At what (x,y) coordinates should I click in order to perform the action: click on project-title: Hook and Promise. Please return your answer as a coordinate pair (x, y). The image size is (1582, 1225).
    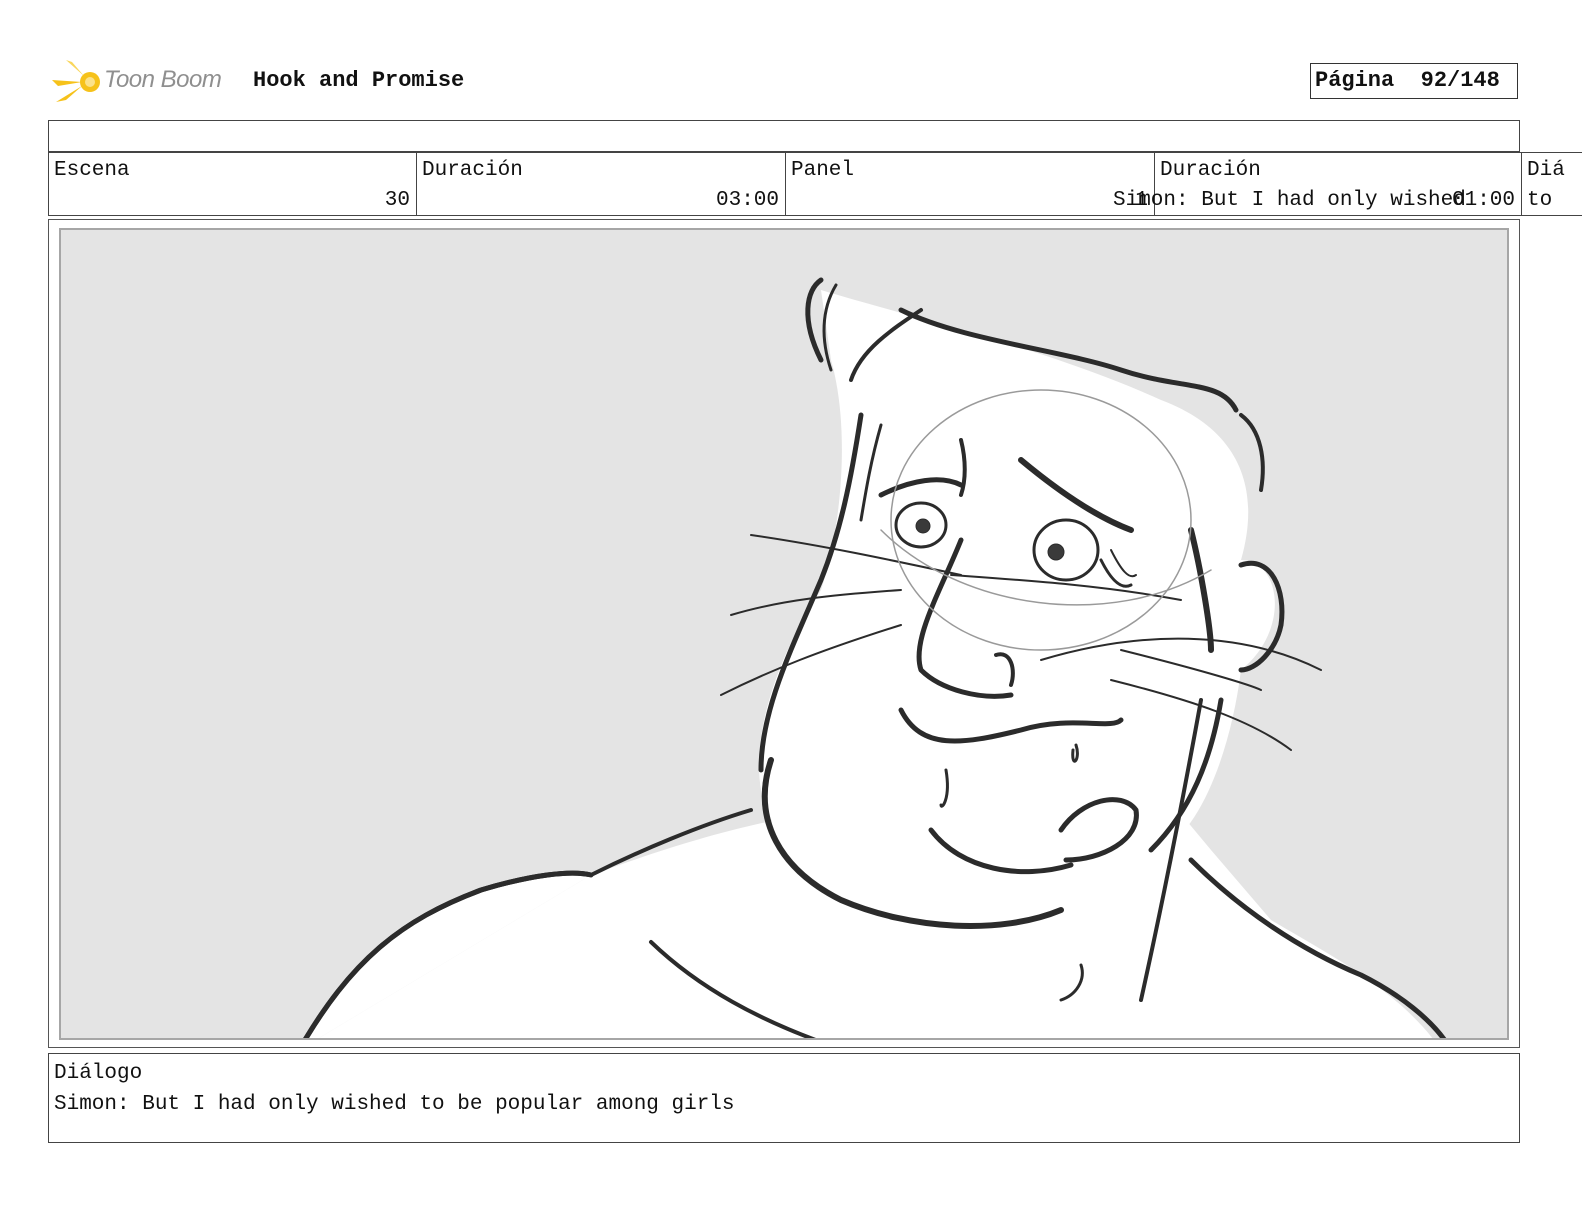
    Looking at the image, I should click on (359, 80).